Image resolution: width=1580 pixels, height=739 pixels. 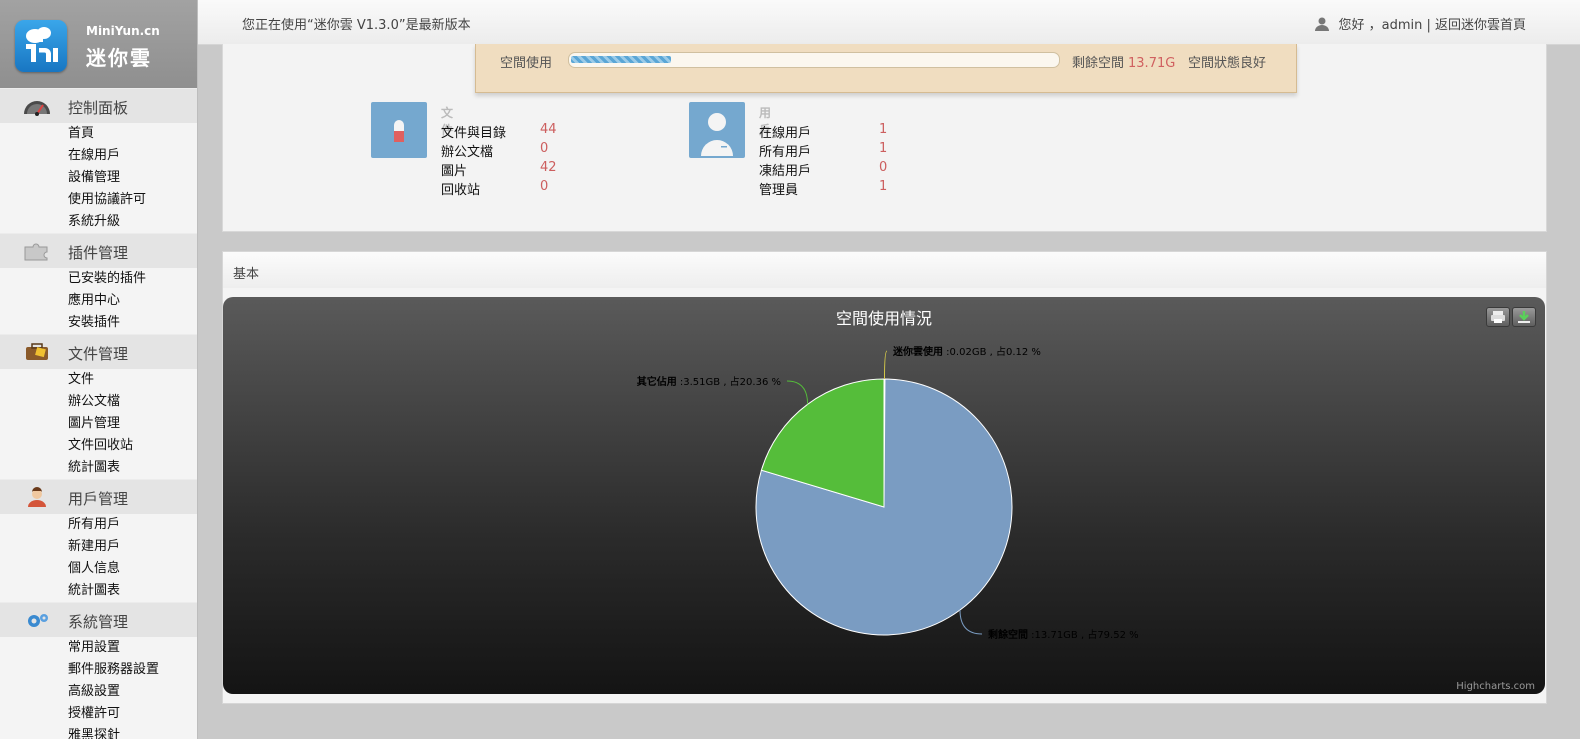 I want to click on nav-group-header: 插件管理, so click(x=98, y=250).